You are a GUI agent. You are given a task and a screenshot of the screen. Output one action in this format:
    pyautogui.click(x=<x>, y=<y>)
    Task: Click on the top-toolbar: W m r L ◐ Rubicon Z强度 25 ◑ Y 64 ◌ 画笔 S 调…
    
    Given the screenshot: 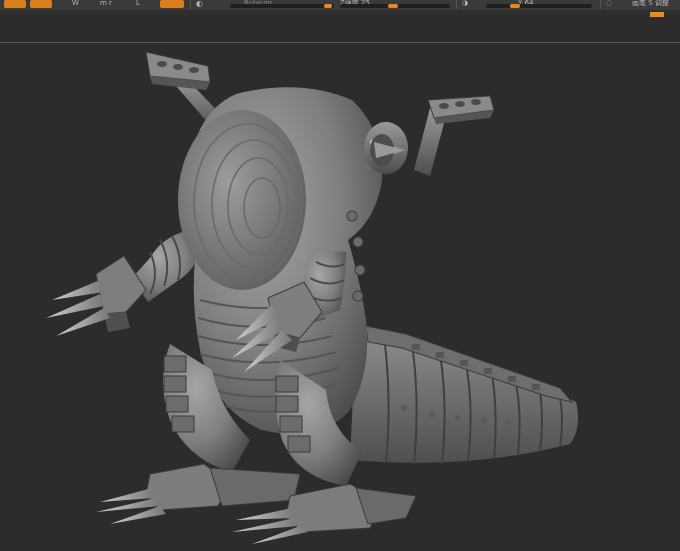 What is the action you would take?
    pyautogui.click(x=340, y=5)
    